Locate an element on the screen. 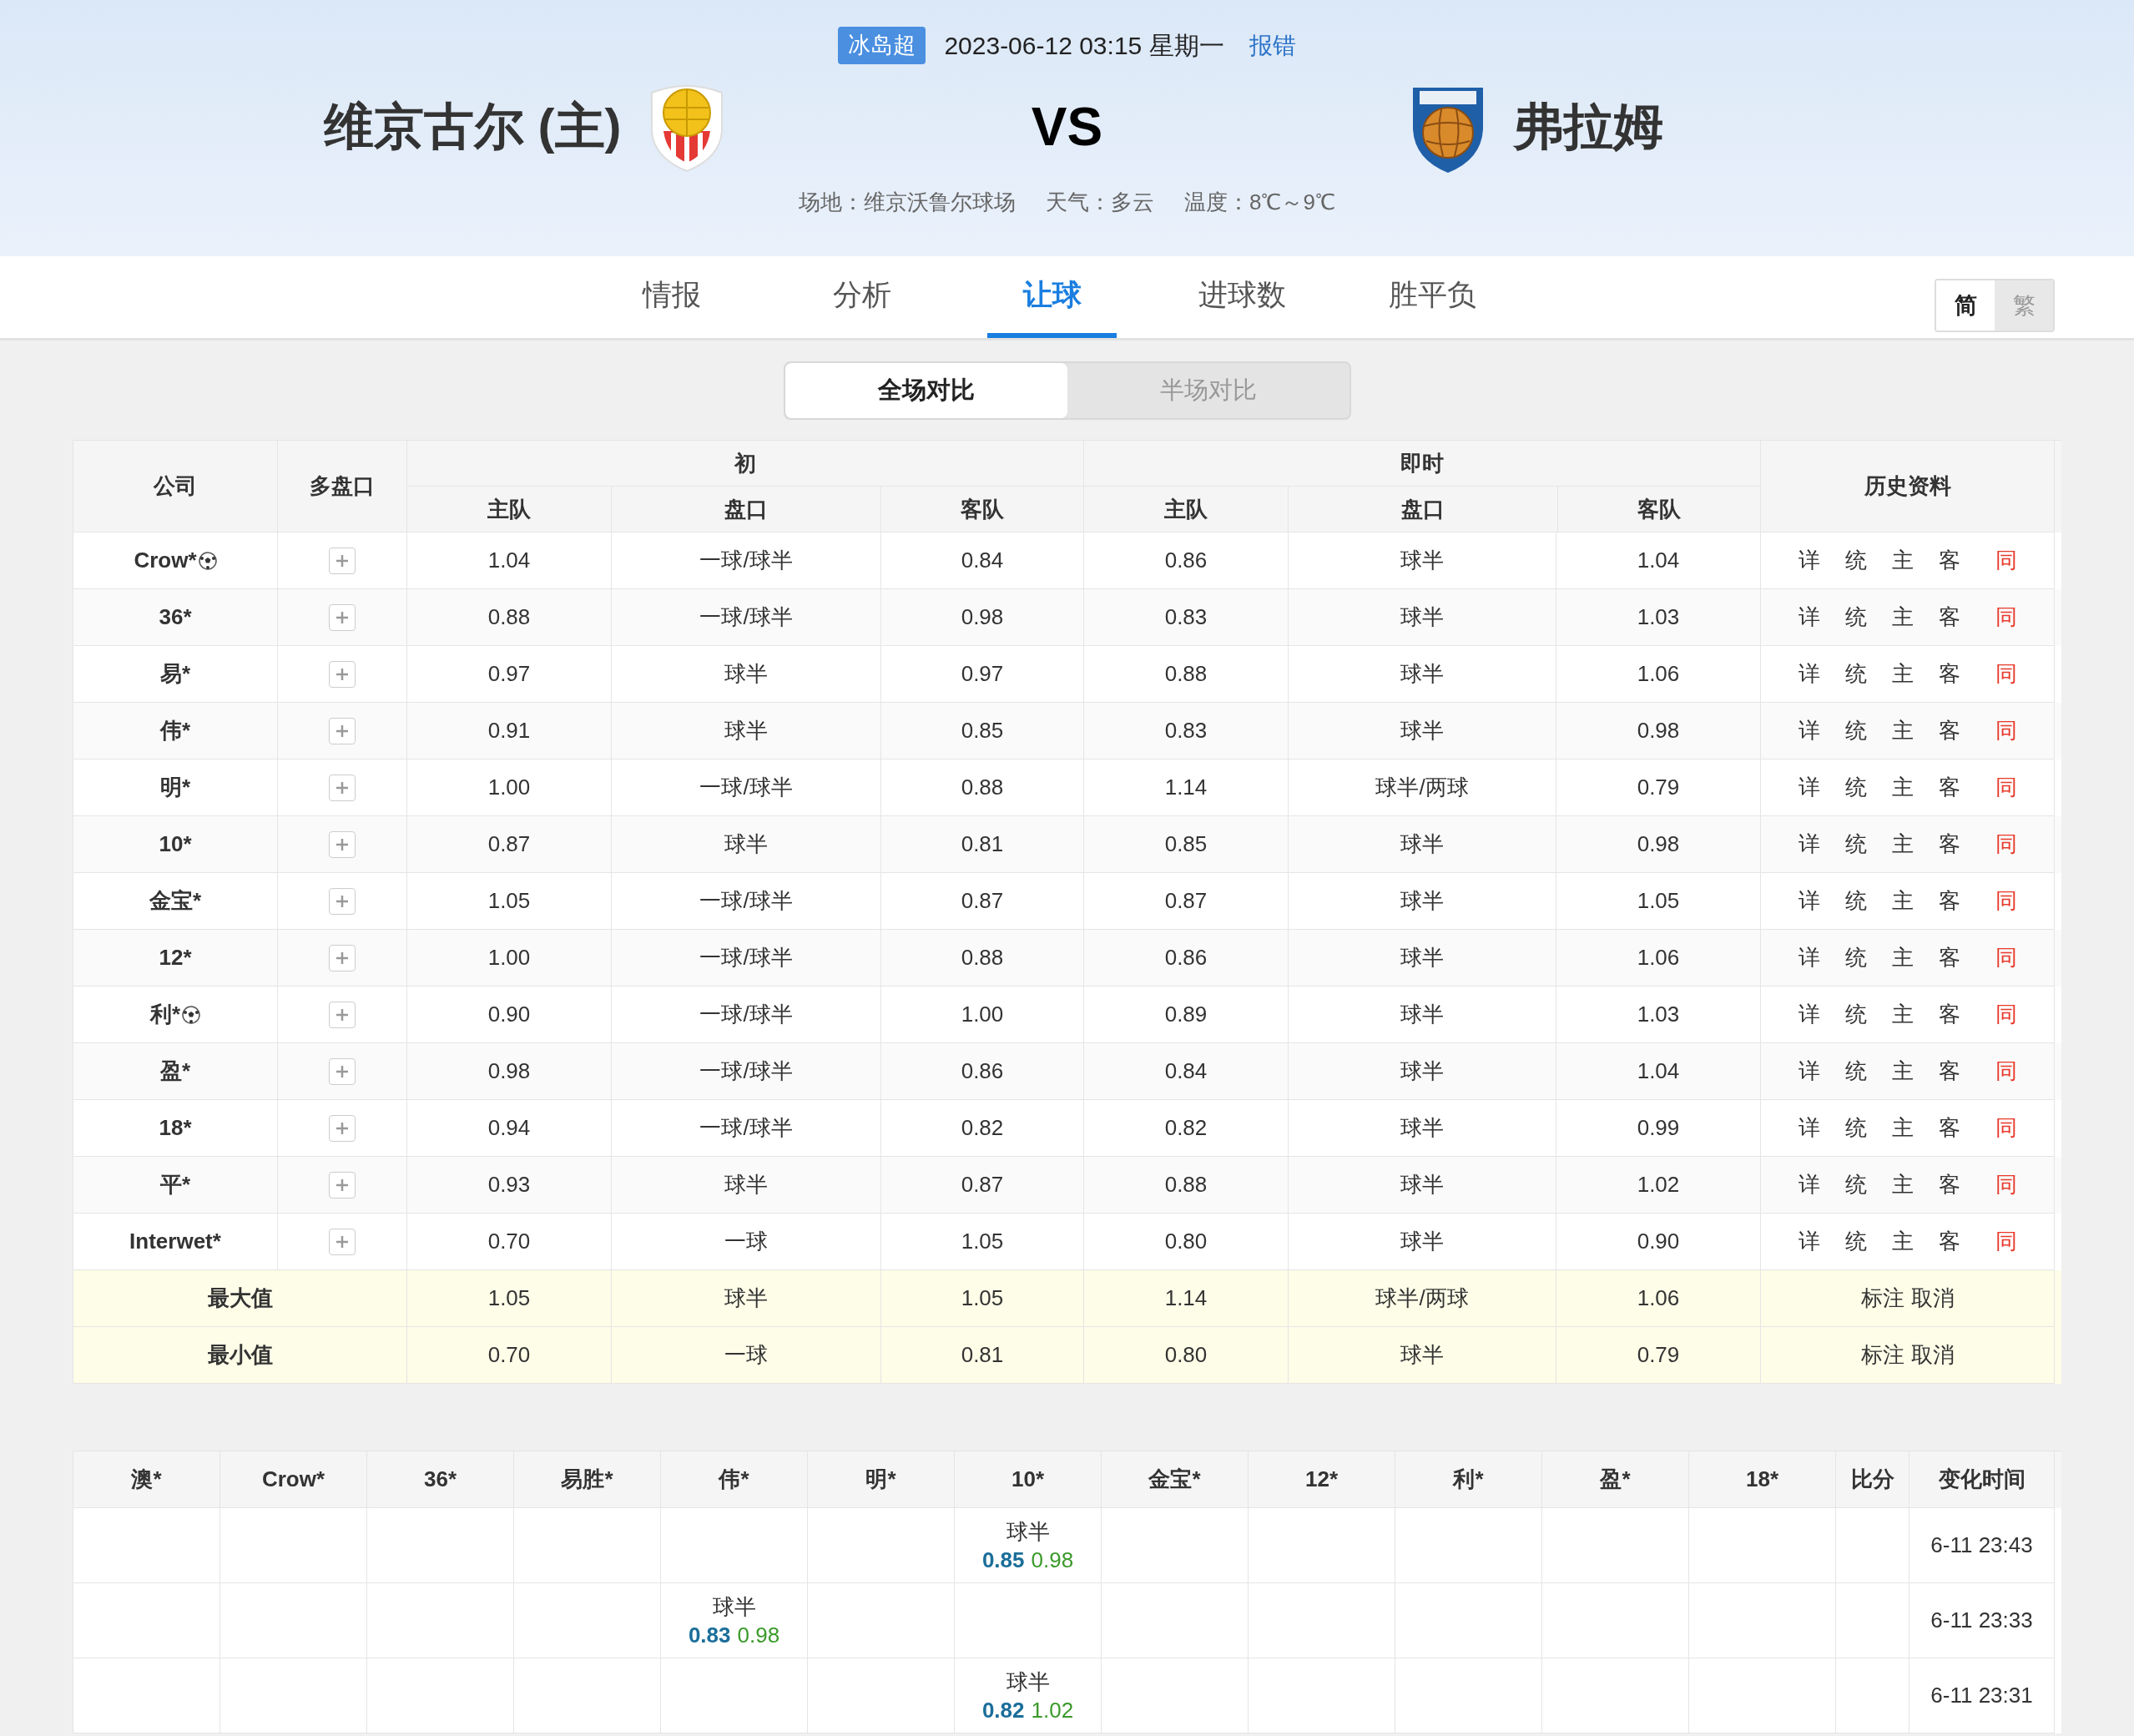  column-header: 明* is located at coordinates (881, 1479).